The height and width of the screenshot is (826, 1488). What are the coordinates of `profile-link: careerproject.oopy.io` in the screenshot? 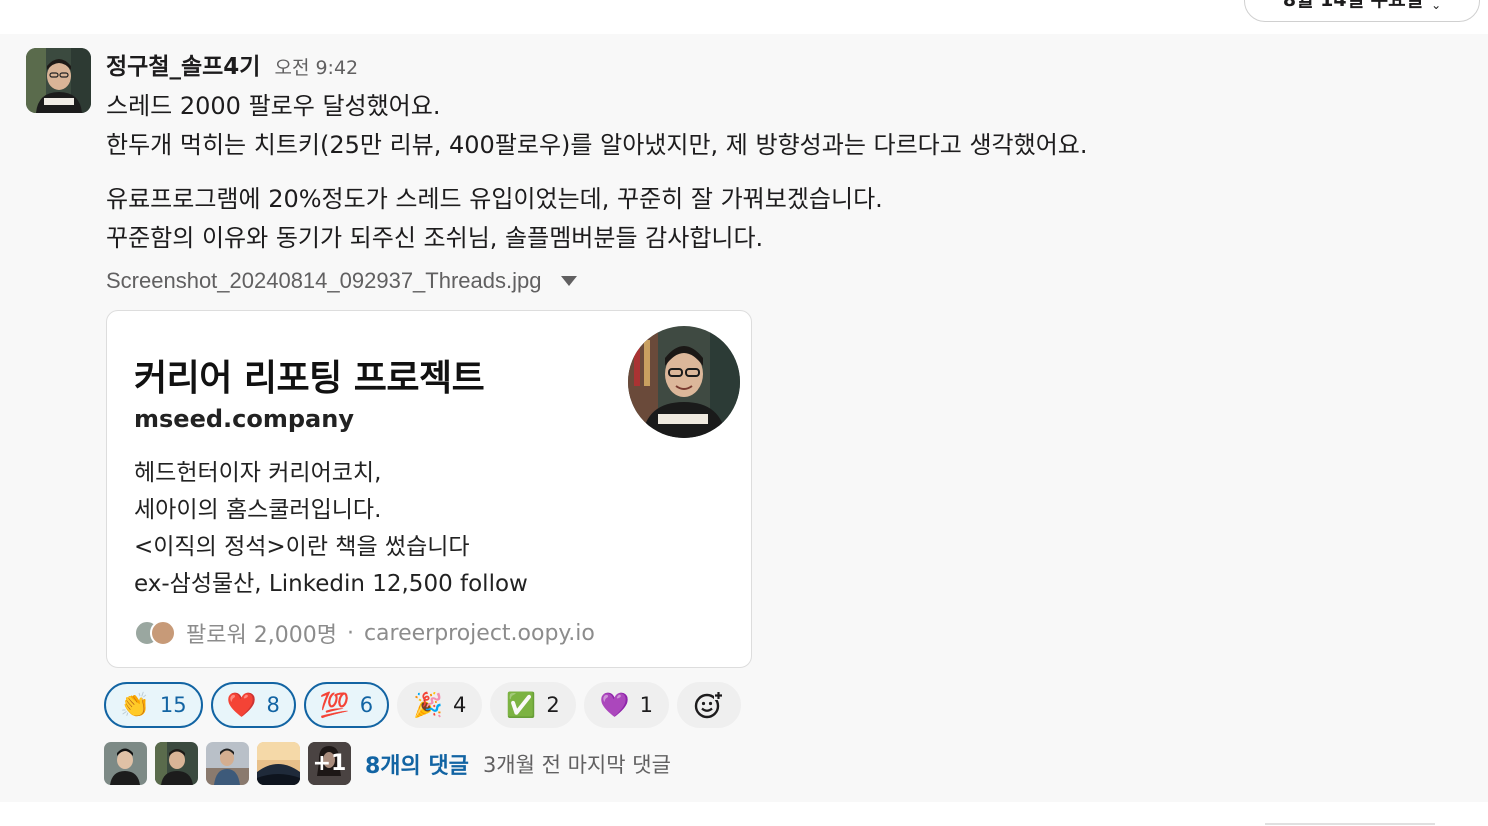 It's located at (479, 633).